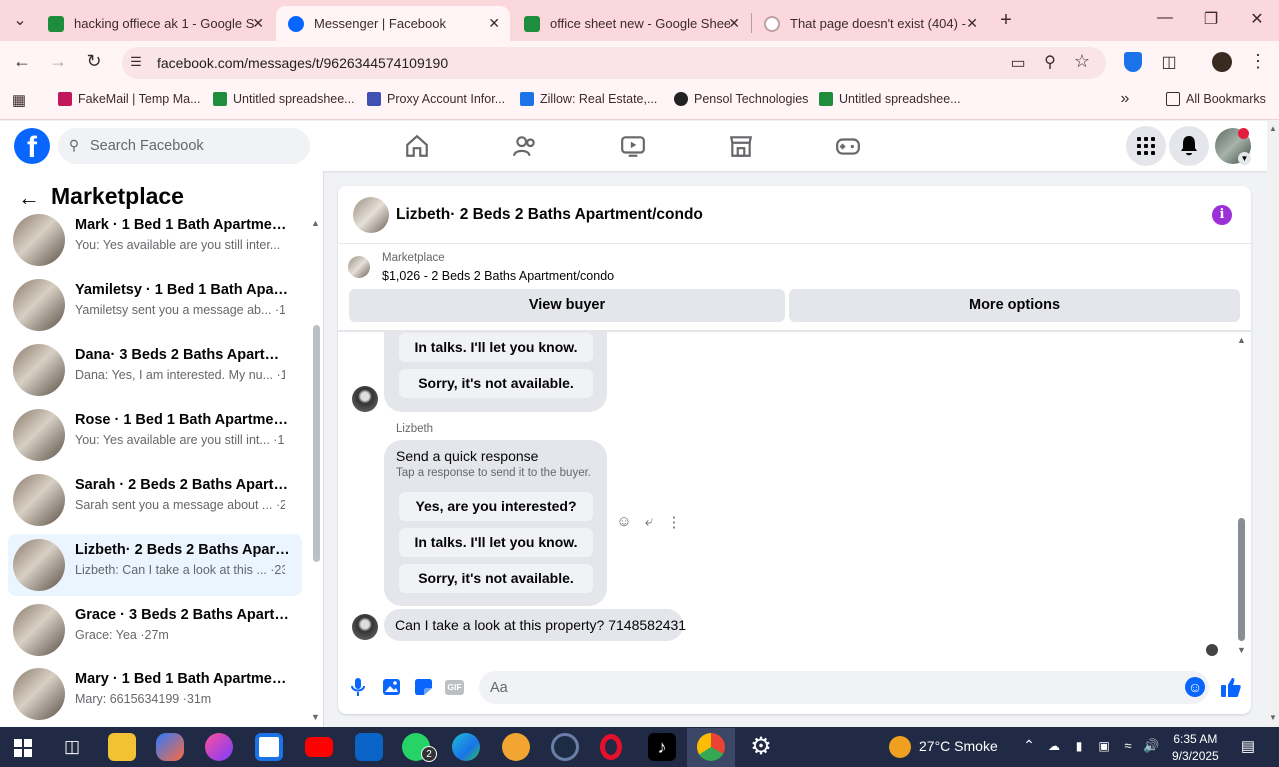 The width and height of the screenshot is (1279, 767). What do you see at coordinates (369, 747) in the screenshot?
I see `outlook-icon` at bounding box center [369, 747].